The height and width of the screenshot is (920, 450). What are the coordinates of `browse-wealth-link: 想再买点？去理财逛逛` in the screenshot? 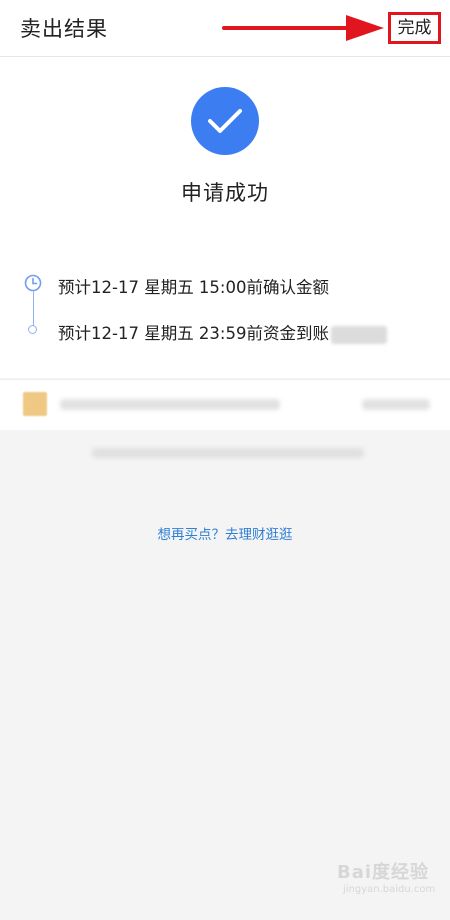 It's located at (225, 533).